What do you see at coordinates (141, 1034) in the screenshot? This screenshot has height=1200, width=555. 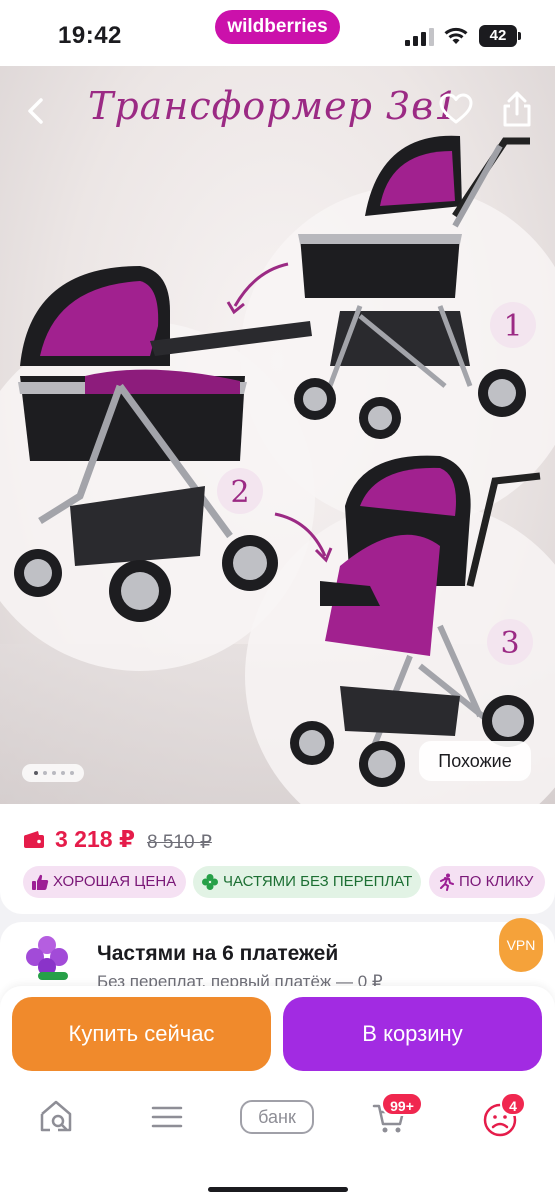 I see `buy-now-button: Купить сейчас` at bounding box center [141, 1034].